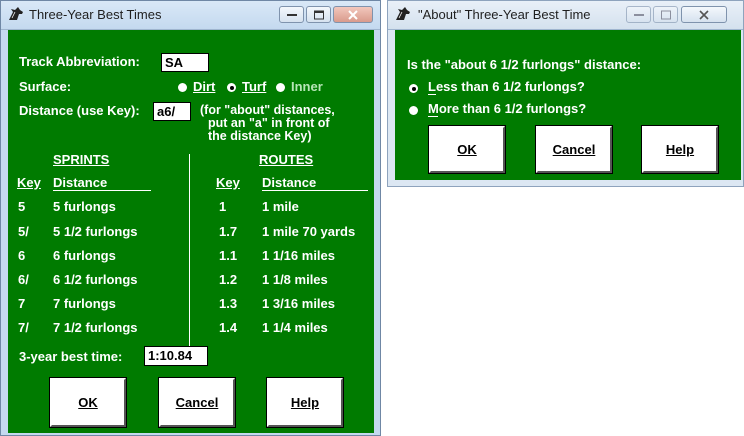  I want to click on sprints-key-header: Key, so click(29, 182).